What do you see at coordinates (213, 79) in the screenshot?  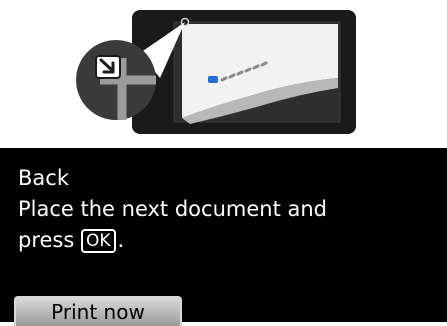 I see `position-indicator` at bounding box center [213, 79].